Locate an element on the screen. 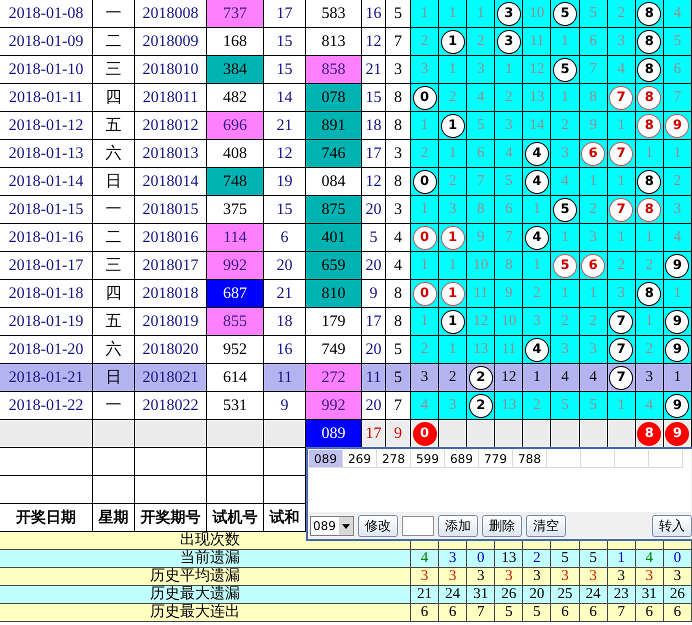 The width and height of the screenshot is (692, 625). table-row: 2018-01-19 五 2018019 855 18 179 17 8 1 1 12 10 3 2 2 7 1 9 is located at coordinates (346, 322).